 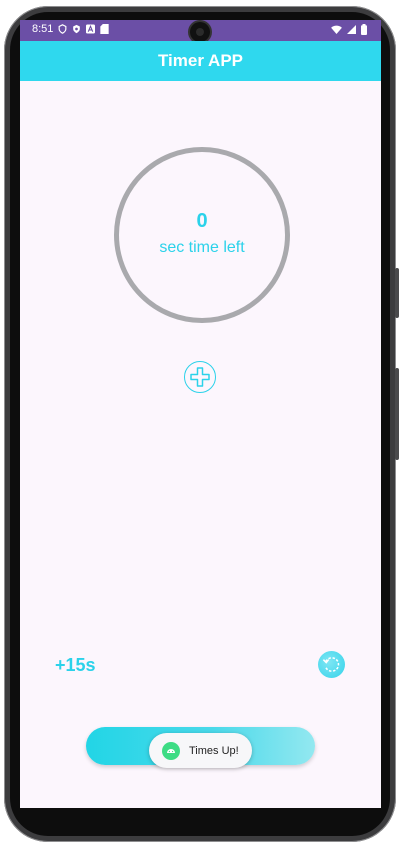 What do you see at coordinates (63, 29) in the screenshot?
I see `vpn-shield-icon` at bounding box center [63, 29].